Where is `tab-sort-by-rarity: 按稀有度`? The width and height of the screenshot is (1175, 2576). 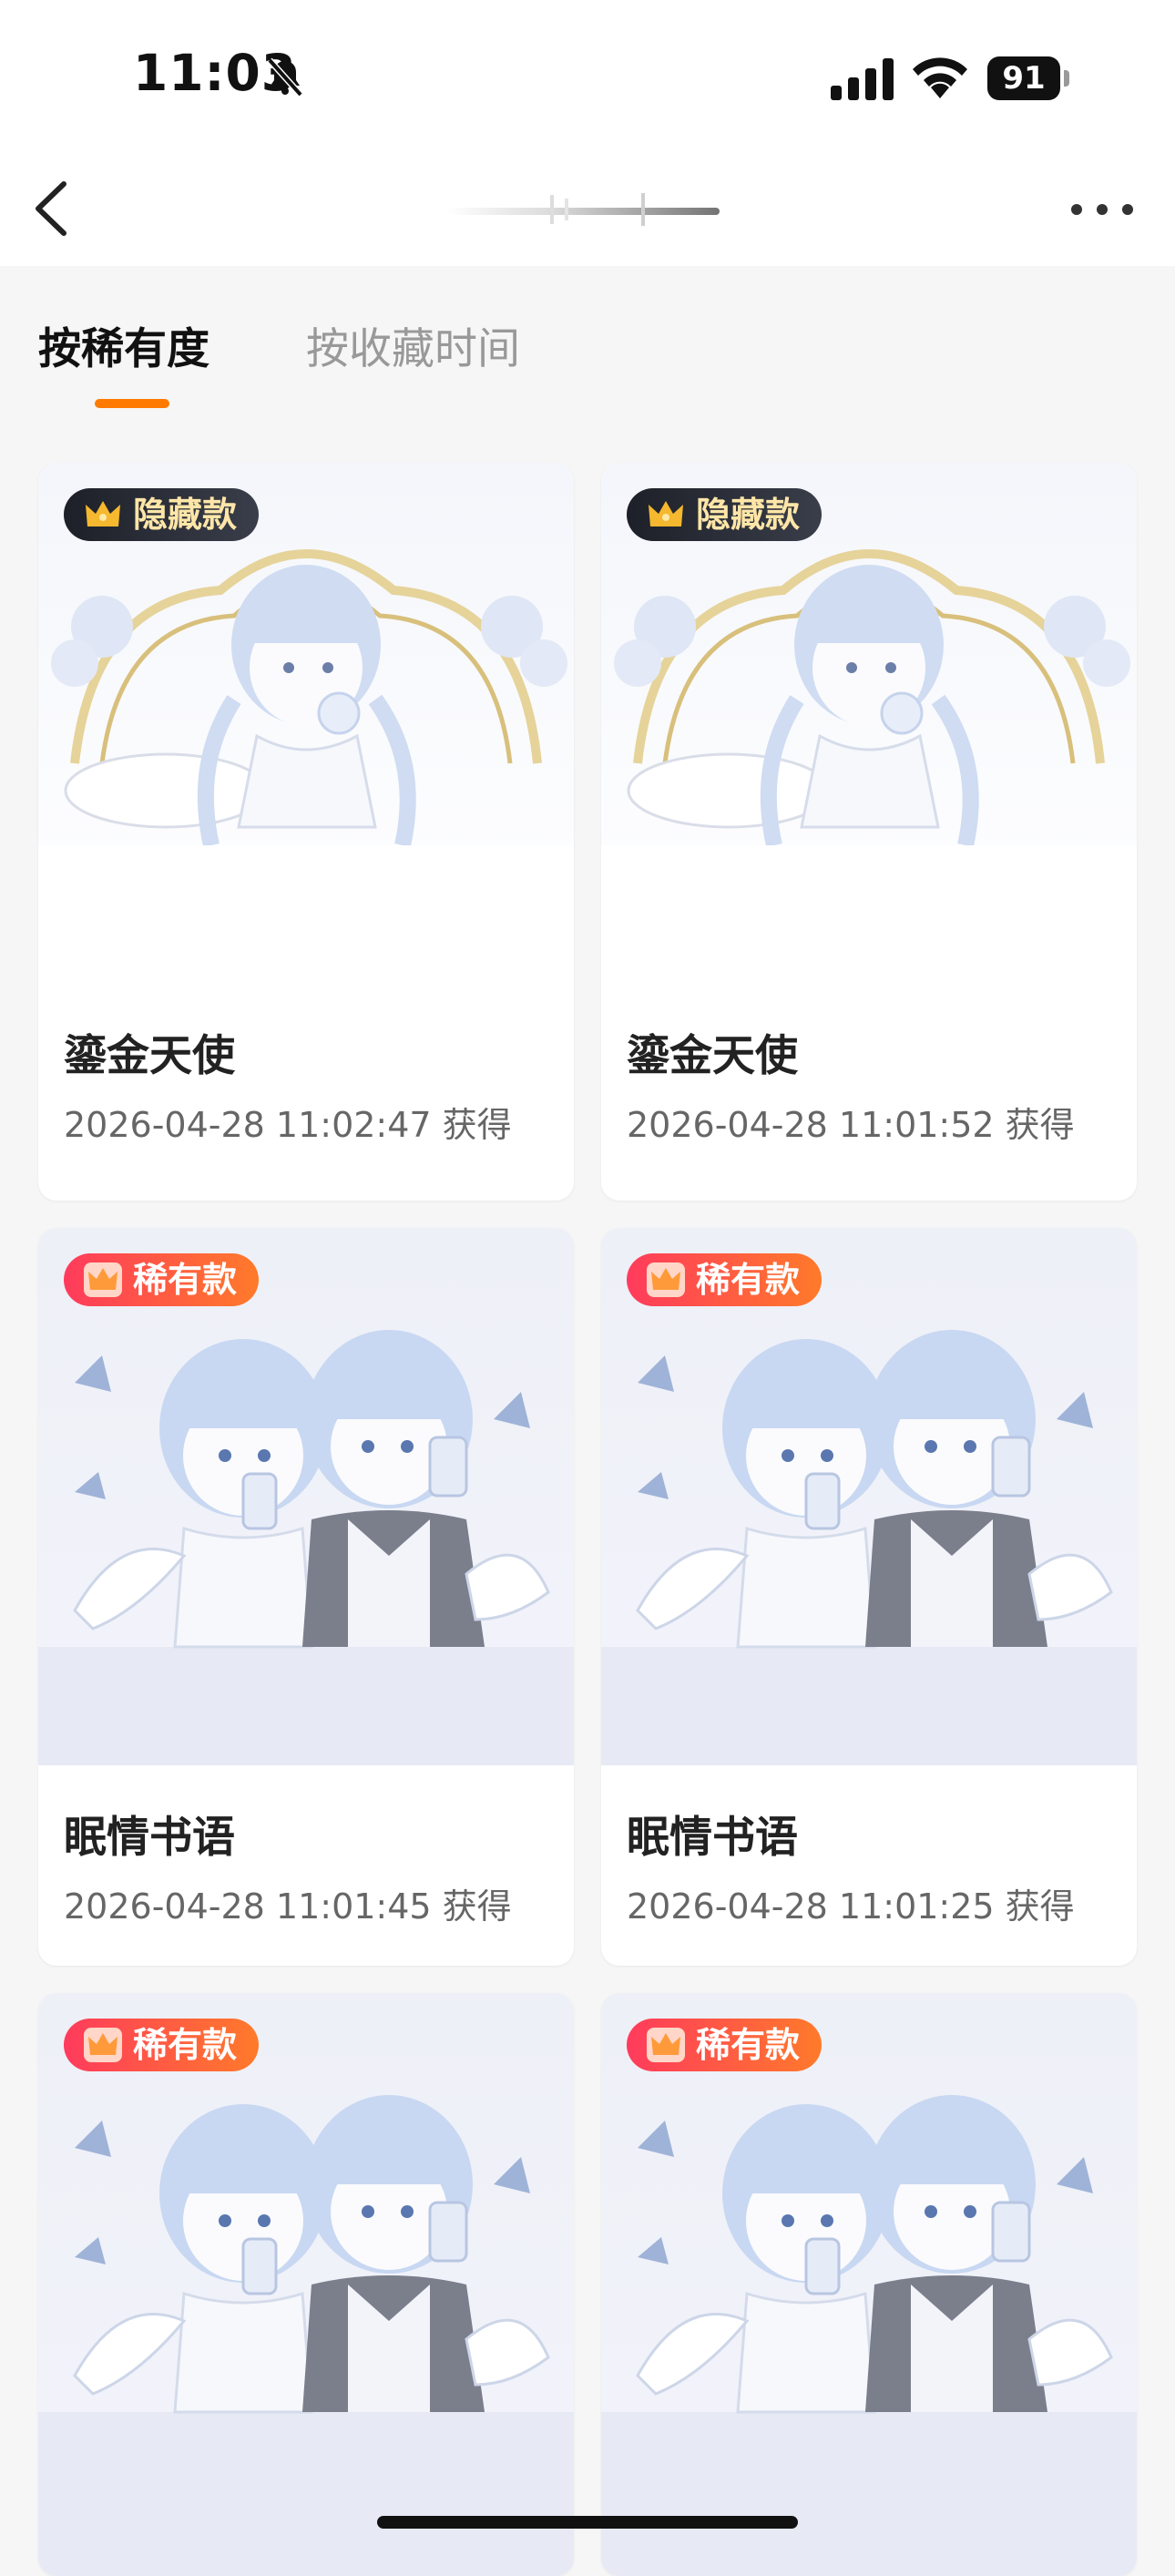 tab-sort-by-rarity: 按稀有度 is located at coordinates (123, 344).